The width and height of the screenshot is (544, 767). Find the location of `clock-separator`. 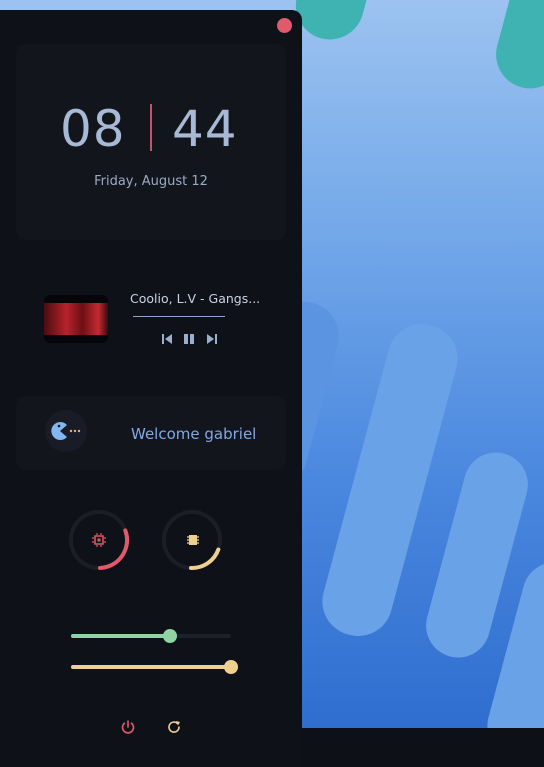

clock-separator is located at coordinates (151, 127).